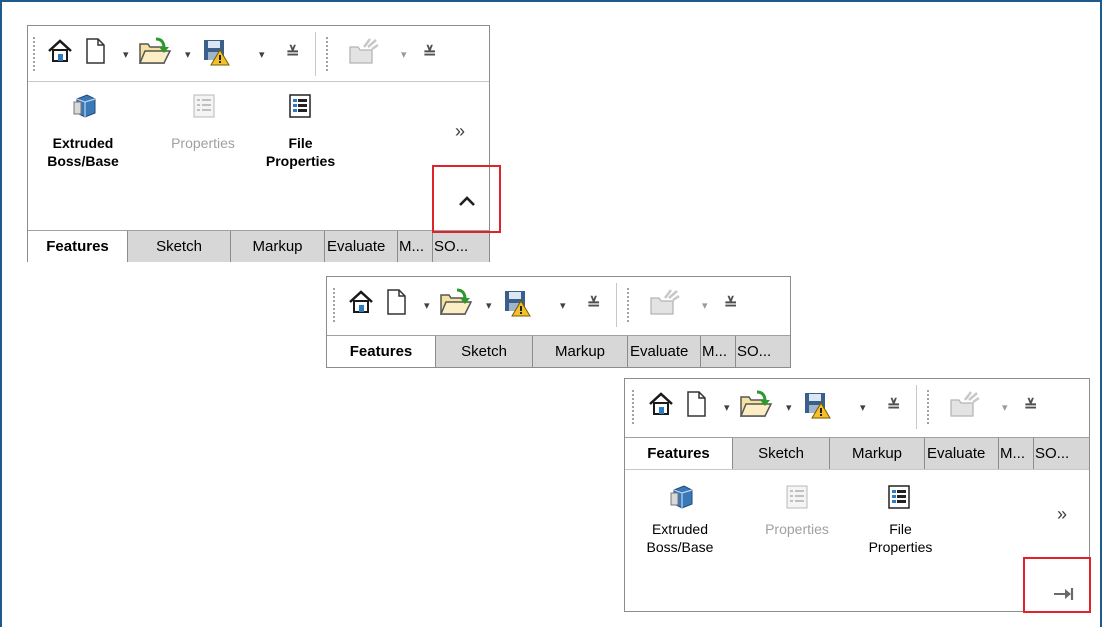  I want to click on collapse-highlight-box, so click(466, 199).